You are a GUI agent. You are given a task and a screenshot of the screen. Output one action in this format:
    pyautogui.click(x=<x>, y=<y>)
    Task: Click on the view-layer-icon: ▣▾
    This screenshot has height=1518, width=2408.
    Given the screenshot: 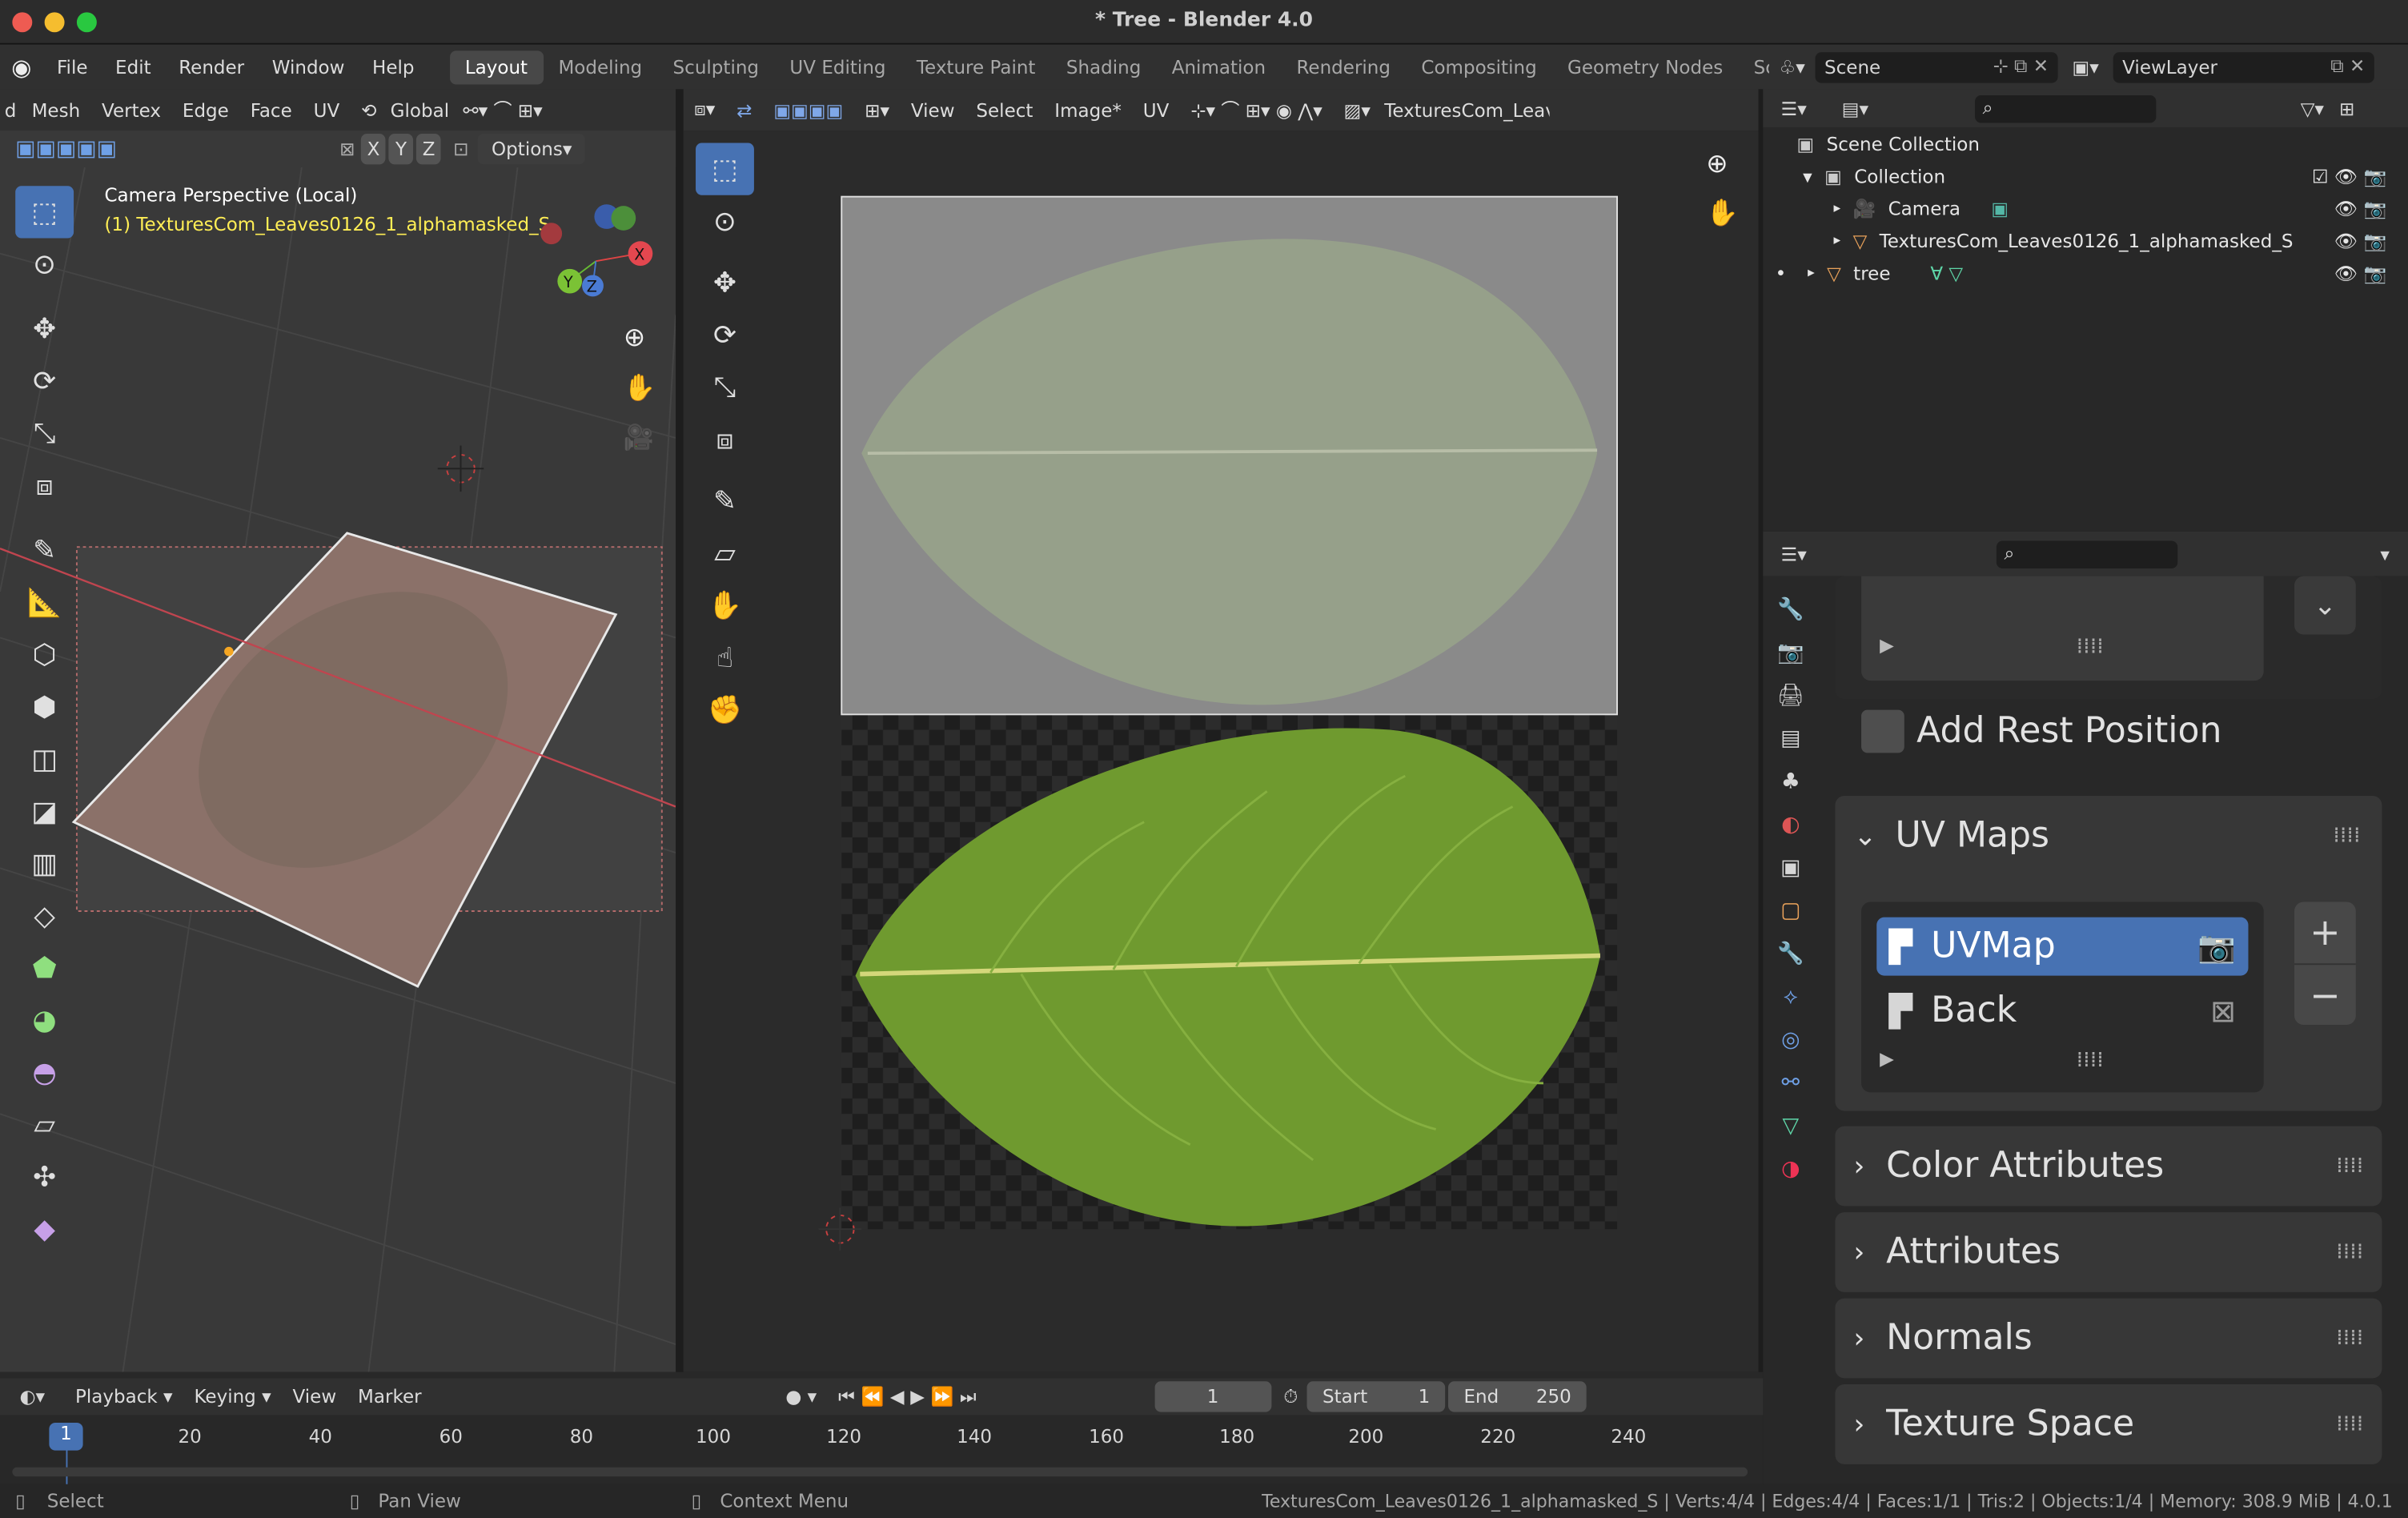 What is the action you would take?
    pyautogui.click(x=2085, y=67)
    